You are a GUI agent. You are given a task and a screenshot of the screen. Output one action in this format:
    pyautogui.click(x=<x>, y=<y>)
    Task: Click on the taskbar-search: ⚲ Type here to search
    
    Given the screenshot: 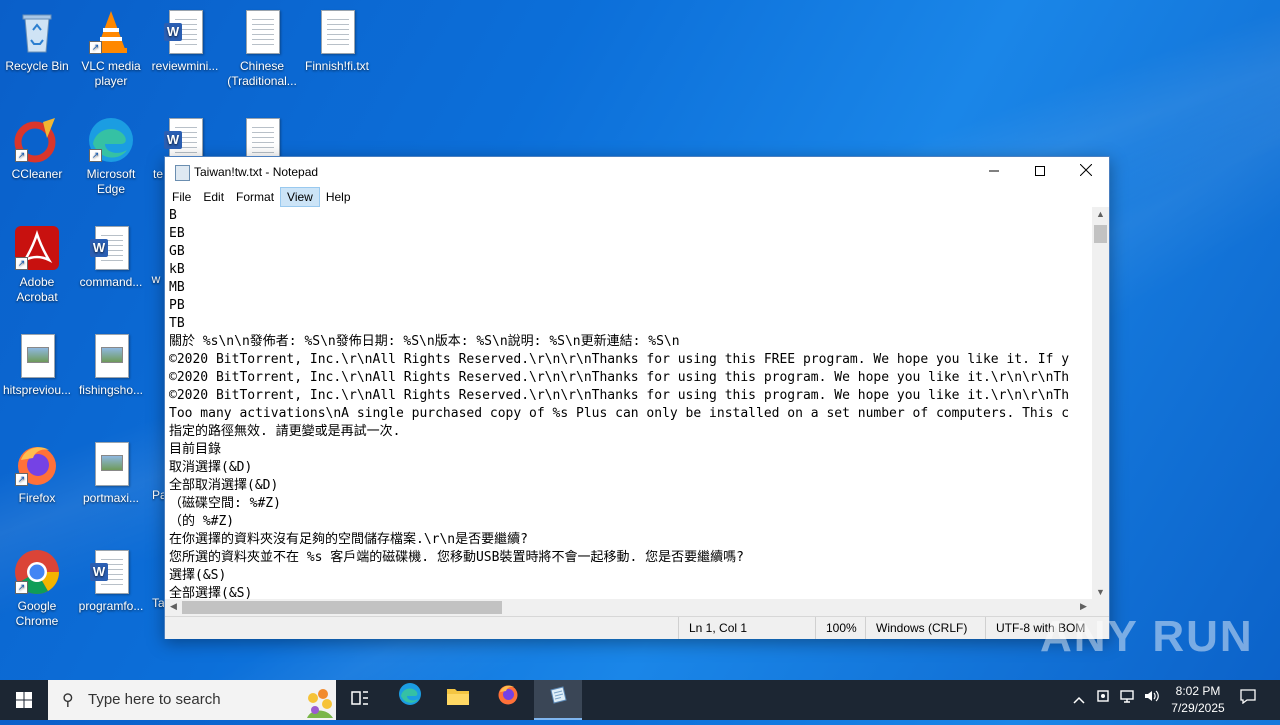 What is the action you would take?
    pyautogui.click(x=192, y=700)
    